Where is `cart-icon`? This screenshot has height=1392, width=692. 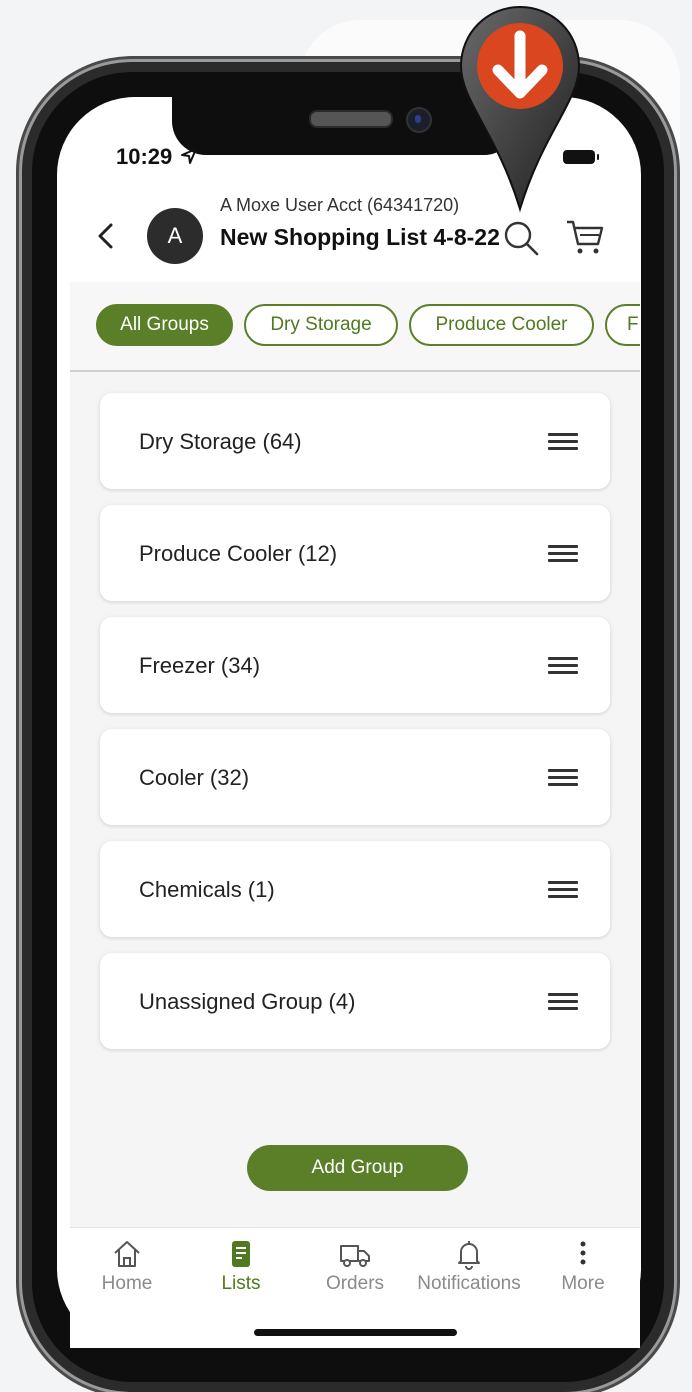
cart-icon is located at coordinates (585, 237).